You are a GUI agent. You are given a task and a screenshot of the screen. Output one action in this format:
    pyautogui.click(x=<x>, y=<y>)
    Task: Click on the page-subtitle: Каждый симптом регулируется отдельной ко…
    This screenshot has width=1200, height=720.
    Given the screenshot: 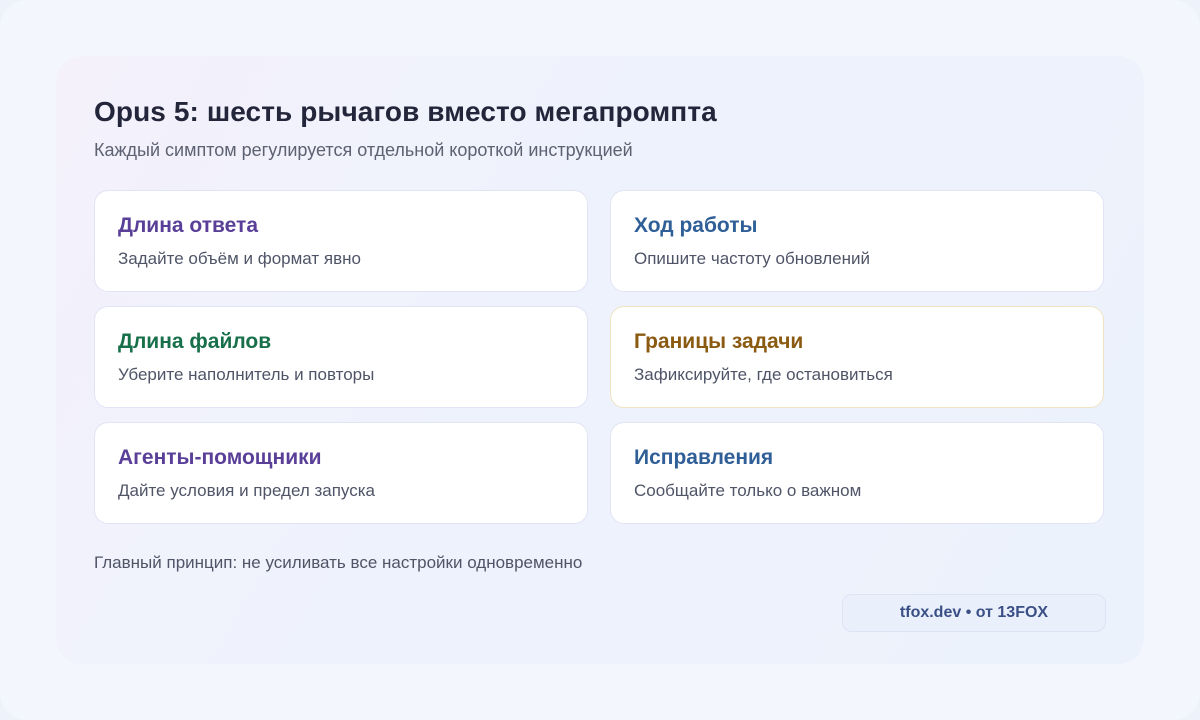 What is the action you would take?
    pyautogui.click(x=363, y=150)
    